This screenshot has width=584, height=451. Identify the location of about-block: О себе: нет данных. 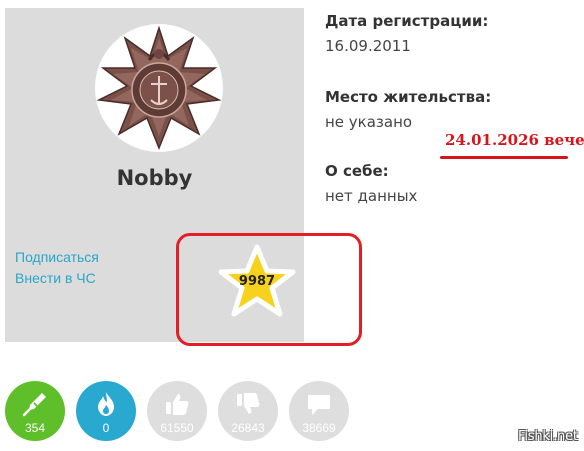
(371, 183).